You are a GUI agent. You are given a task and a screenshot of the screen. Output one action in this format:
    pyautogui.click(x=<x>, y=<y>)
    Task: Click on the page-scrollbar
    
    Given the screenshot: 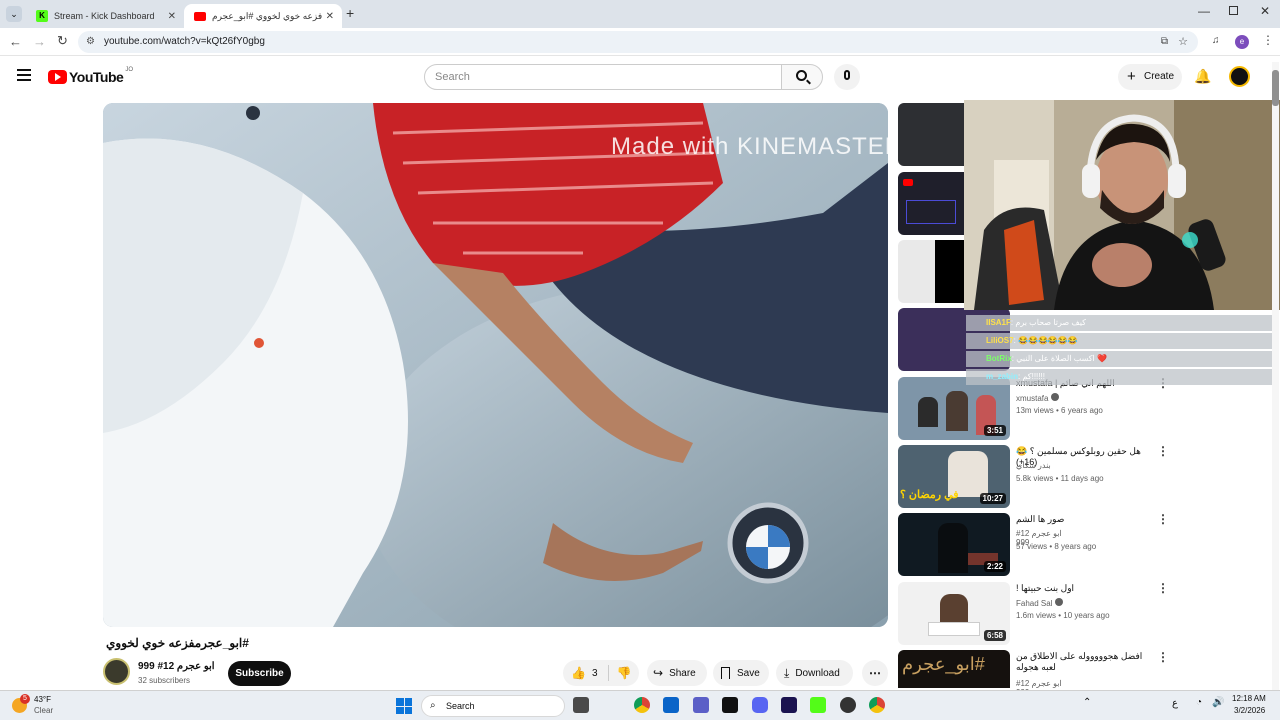 What is the action you would take?
    pyautogui.click(x=1275, y=376)
    